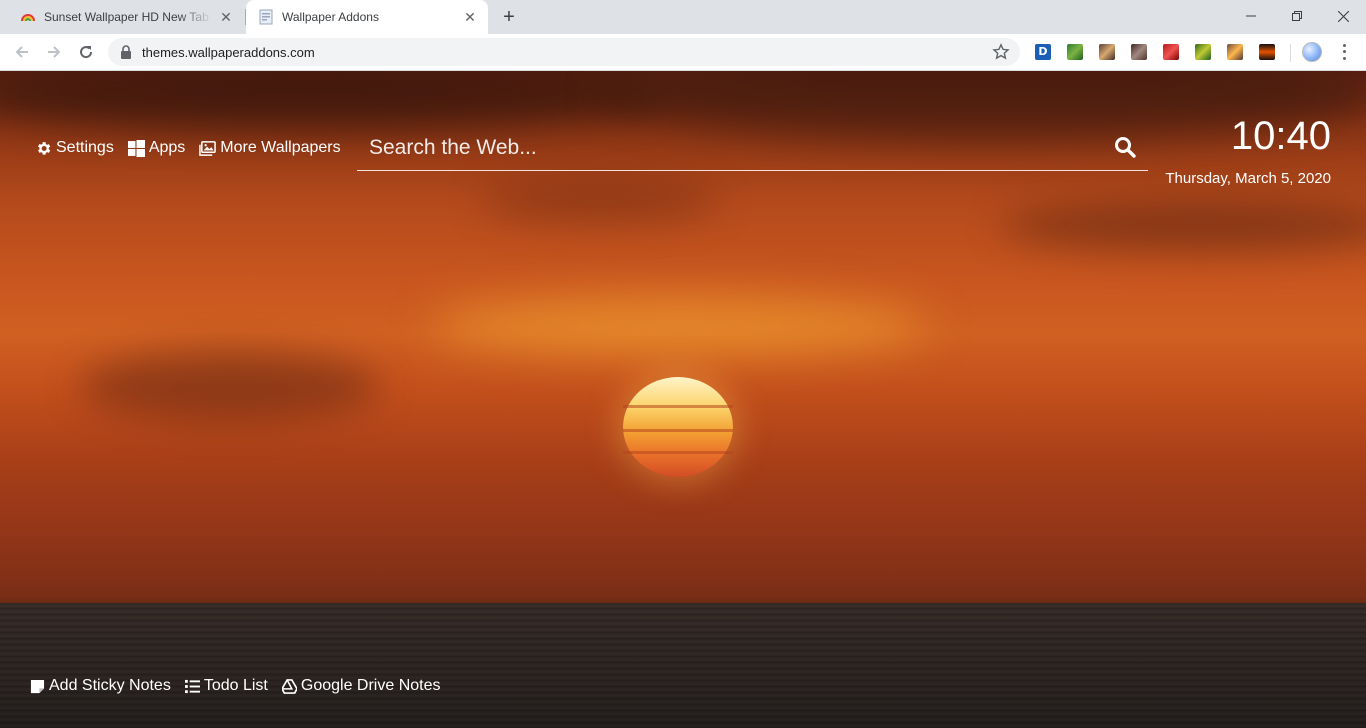 The image size is (1366, 728). I want to click on lock-icon, so click(126, 52).